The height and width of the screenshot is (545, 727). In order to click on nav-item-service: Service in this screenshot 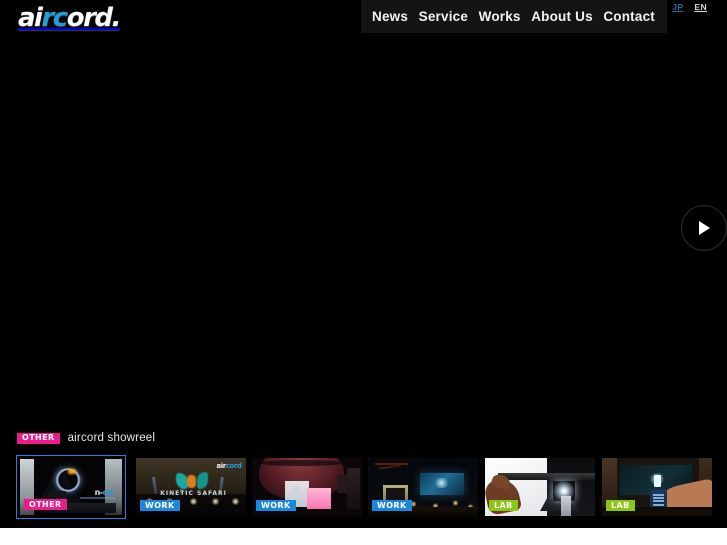, I will do `click(443, 16)`.